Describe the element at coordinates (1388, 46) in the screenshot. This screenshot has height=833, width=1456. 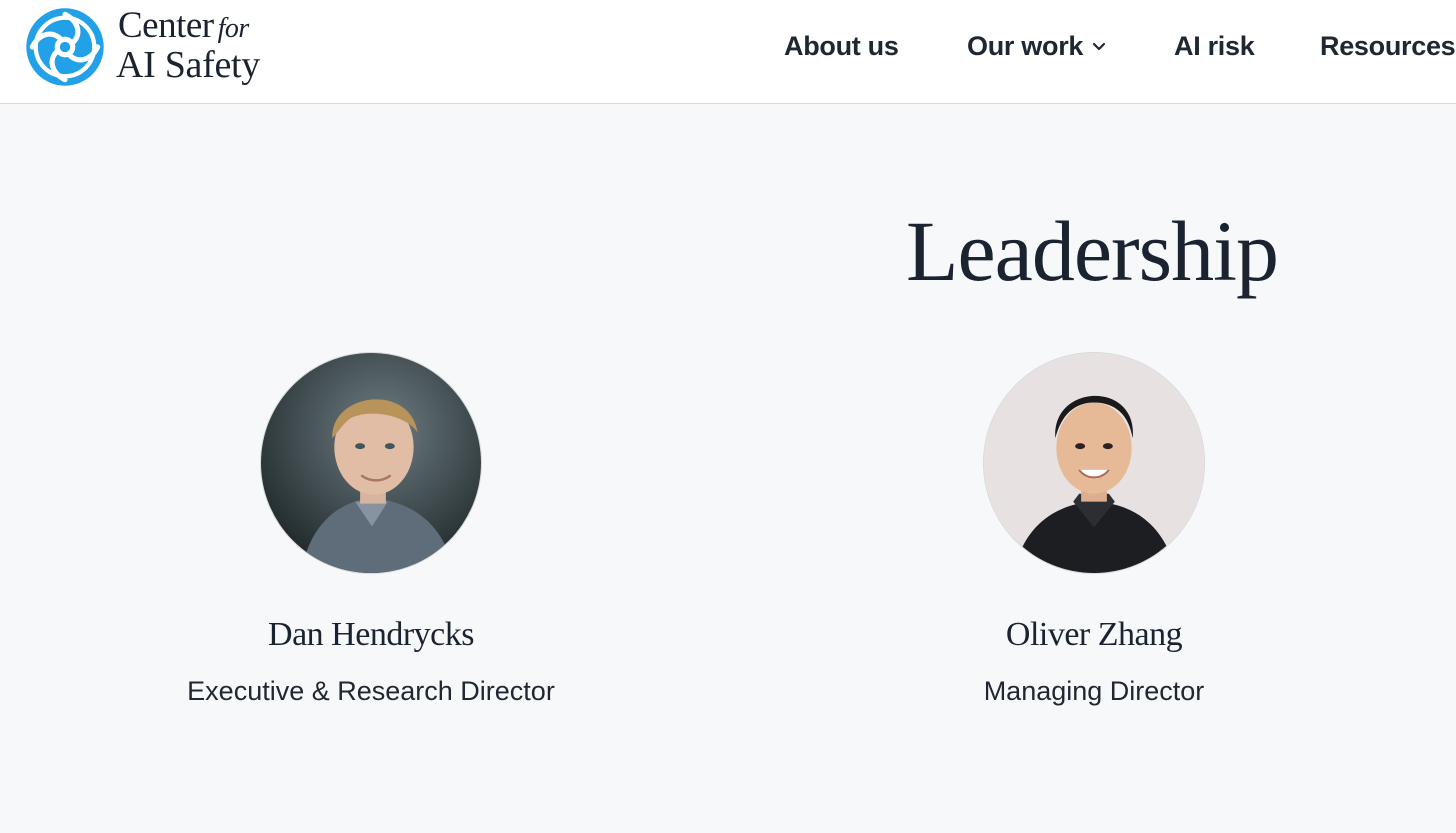
I see `nav-item-resources: Resources` at that location.